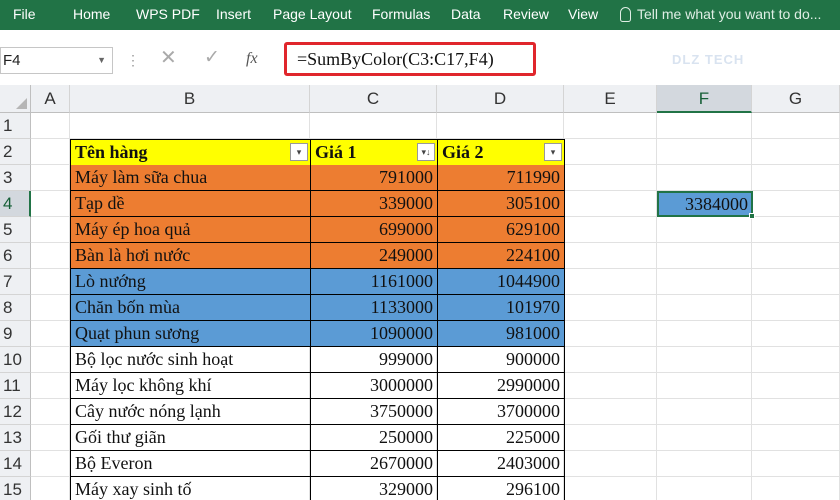 The width and height of the screenshot is (840, 500). What do you see at coordinates (15, 230) in the screenshot?
I see `row-header-5: 5` at bounding box center [15, 230].